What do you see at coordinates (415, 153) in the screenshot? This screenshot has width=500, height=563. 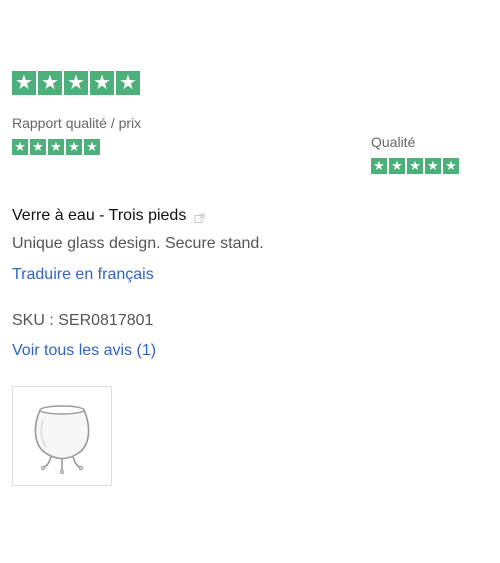 I see `rating-quality: Qualité ★ ★ ★ ★ ★` at bounding box center [415, 153].